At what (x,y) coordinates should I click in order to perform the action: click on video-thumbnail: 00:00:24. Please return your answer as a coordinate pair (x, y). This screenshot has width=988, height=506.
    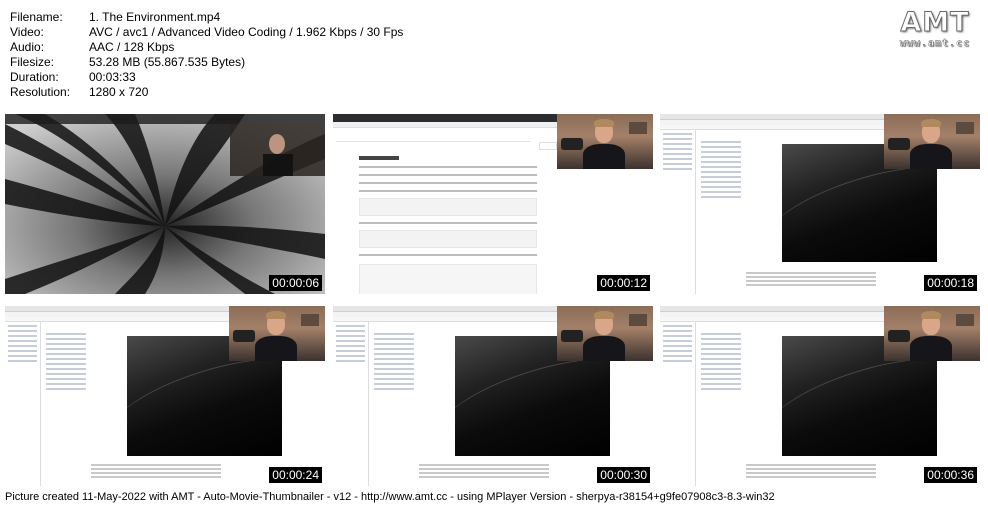
    Looking at the image, I should click on (165, 396).